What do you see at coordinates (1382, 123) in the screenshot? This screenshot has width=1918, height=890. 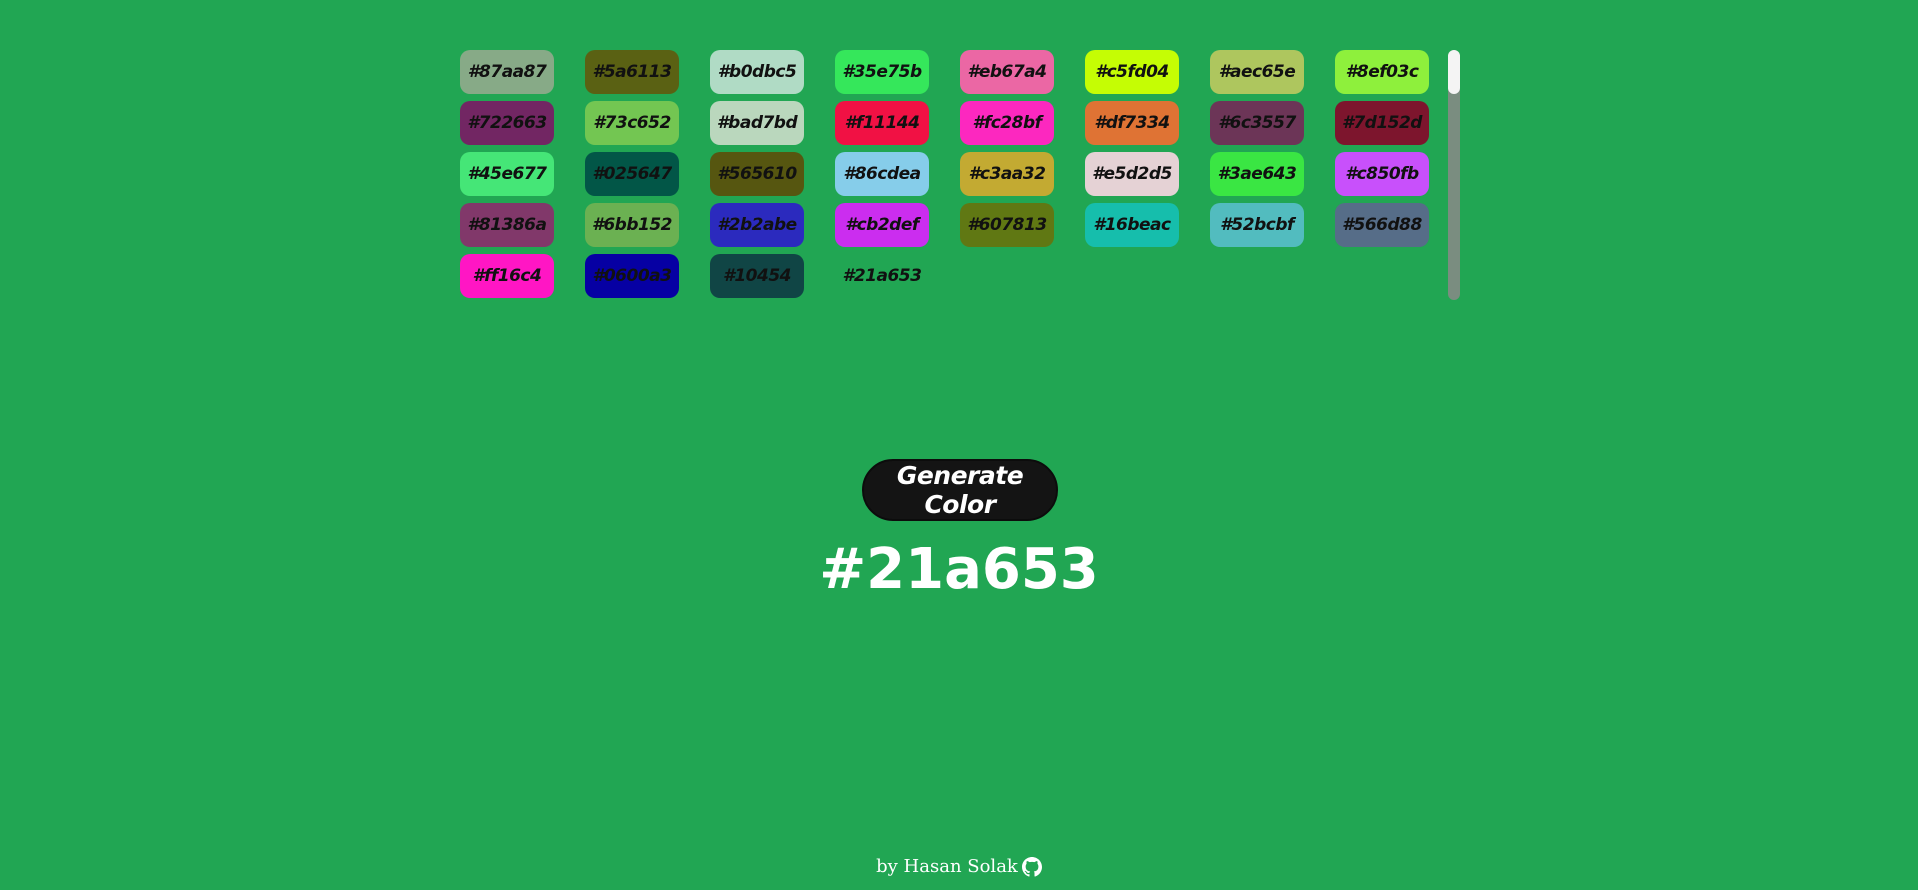 I see `color-swatch: #7d152d` at bounding box center [1382, 123].